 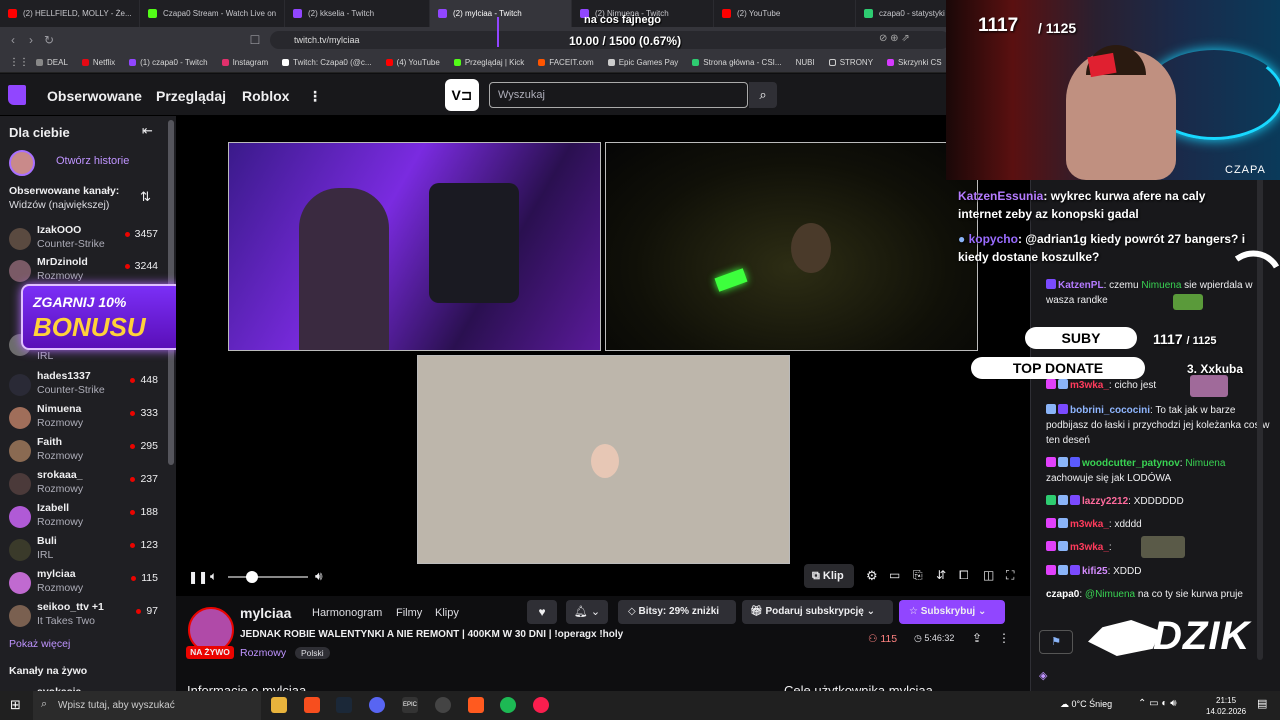 What do you see at coordinates (85, 617) in the screenshot?
I see `sidebar-channel: seikoo_ttv +1 It Takes Two 97` at bounding box center [85, 617].